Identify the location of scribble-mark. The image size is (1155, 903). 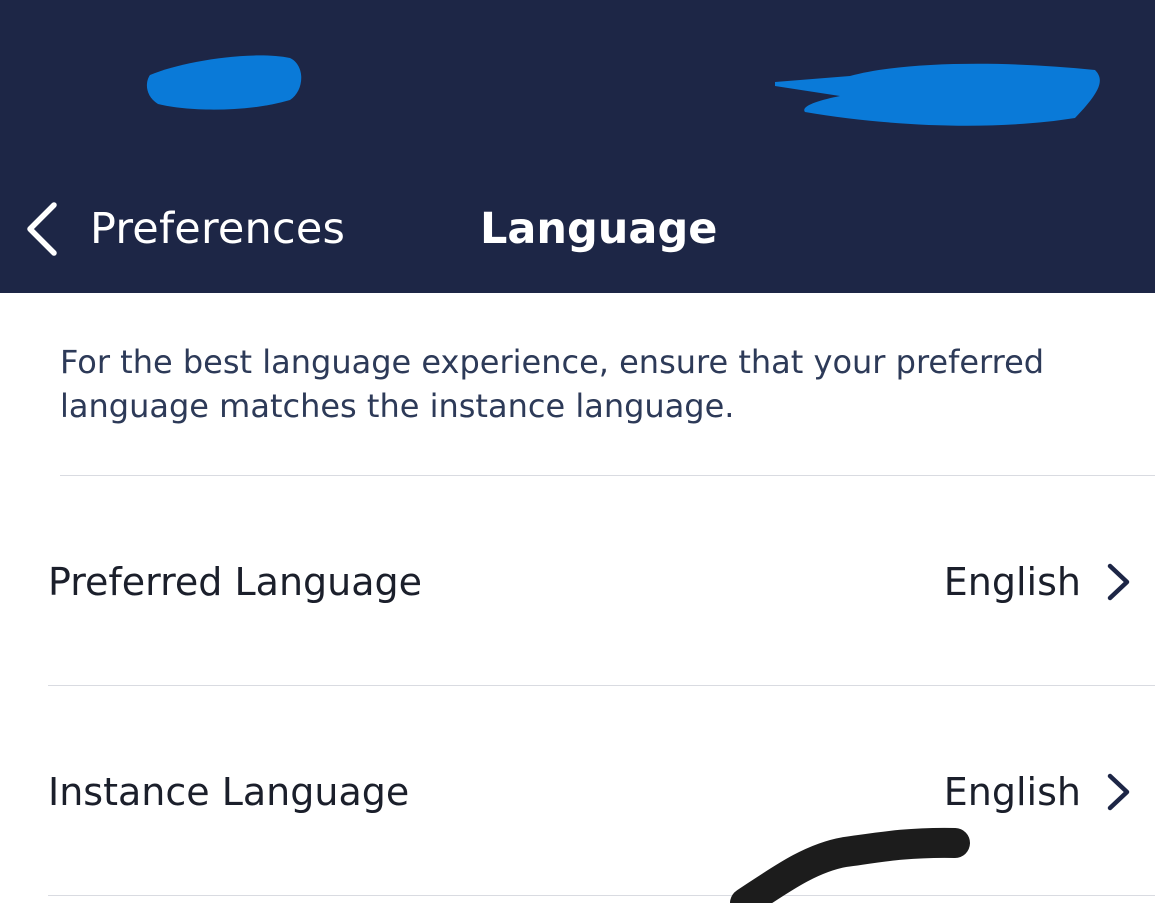
(850, 865).